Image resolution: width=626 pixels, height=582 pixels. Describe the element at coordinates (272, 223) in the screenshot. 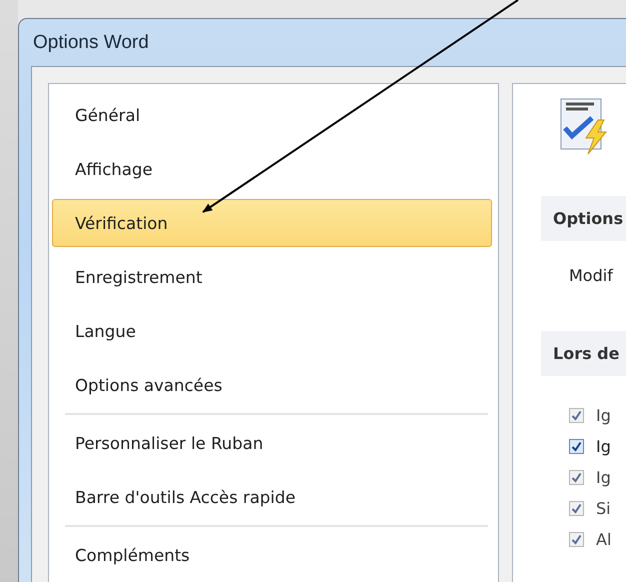

I see `sidebar-item: Vérification` at that location.